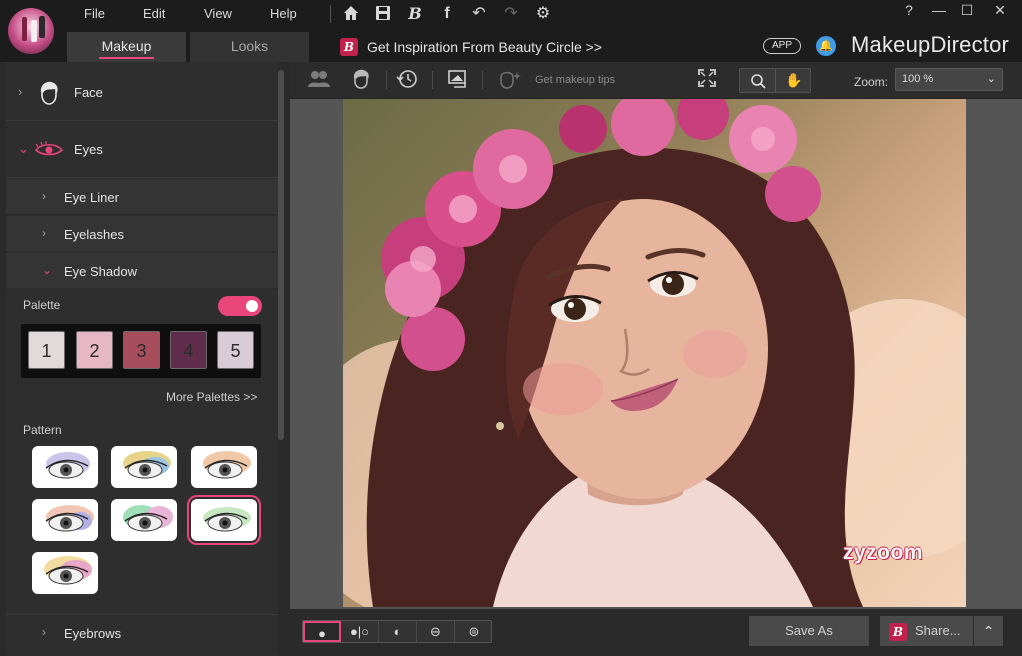 The width and height of the screenshot is (1022, 656). What do you see at coordinates (319, 80) in the screenshot?
I see `face-compare-icon` at bounding box center [319, 80].